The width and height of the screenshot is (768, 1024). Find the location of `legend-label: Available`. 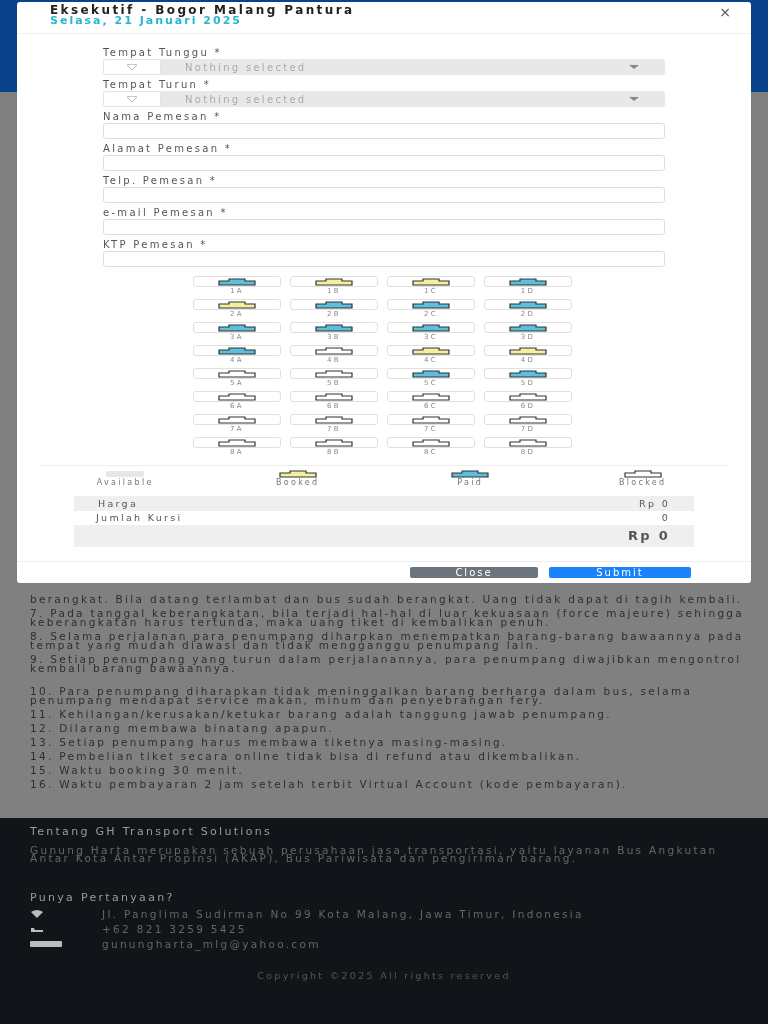

legend-label: Available is located at coordinates (125, 482).